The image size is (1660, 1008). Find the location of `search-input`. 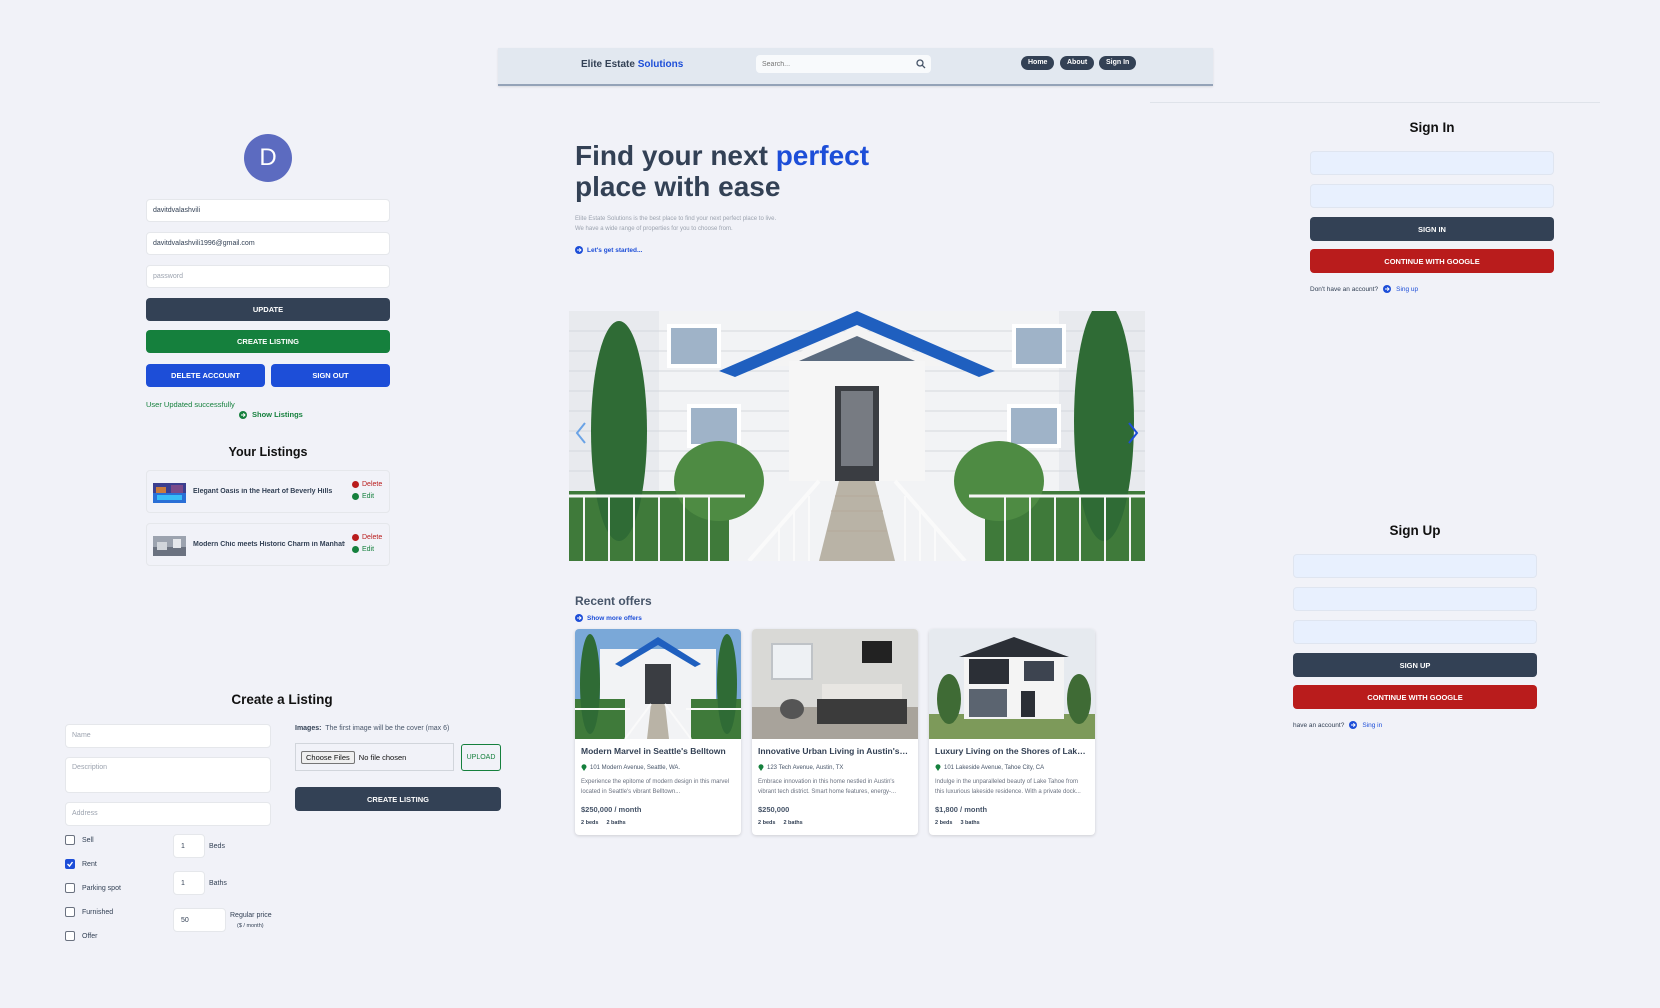

search-input is located at coordinates (831, 64).